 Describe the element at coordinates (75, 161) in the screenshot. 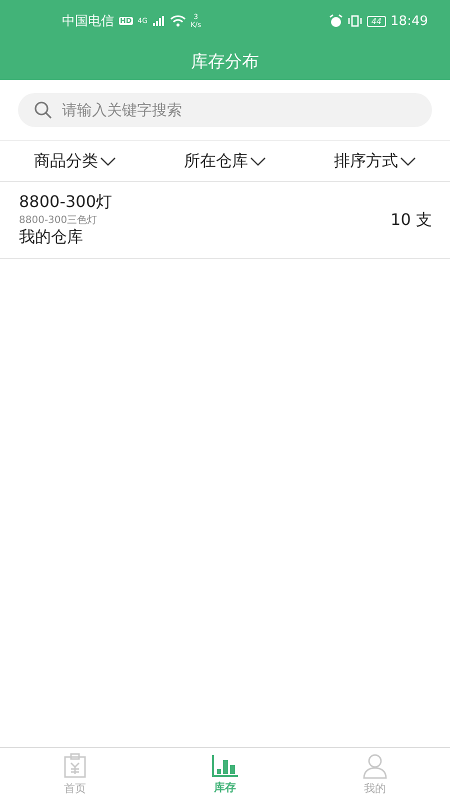

I see `filter-dropdown: 商品分类` at that location.